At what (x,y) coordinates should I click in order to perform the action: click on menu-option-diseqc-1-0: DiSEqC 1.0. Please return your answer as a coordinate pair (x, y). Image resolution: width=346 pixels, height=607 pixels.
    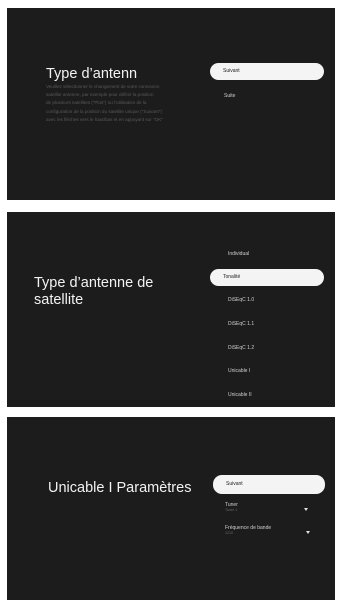
    Looking at the image, I should click on (241, 300).